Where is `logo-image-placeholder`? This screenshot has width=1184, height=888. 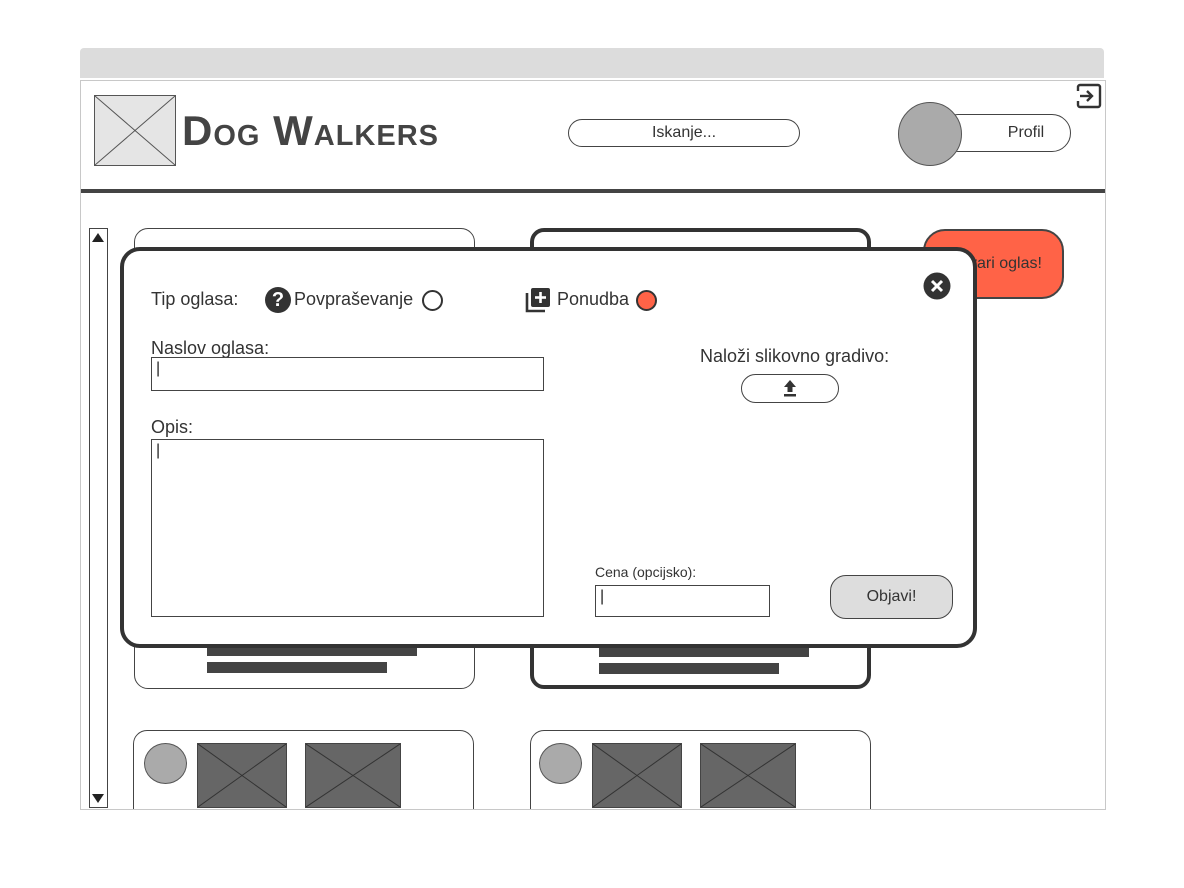 logo-image-placeholder is located at coordinates (135, 130).